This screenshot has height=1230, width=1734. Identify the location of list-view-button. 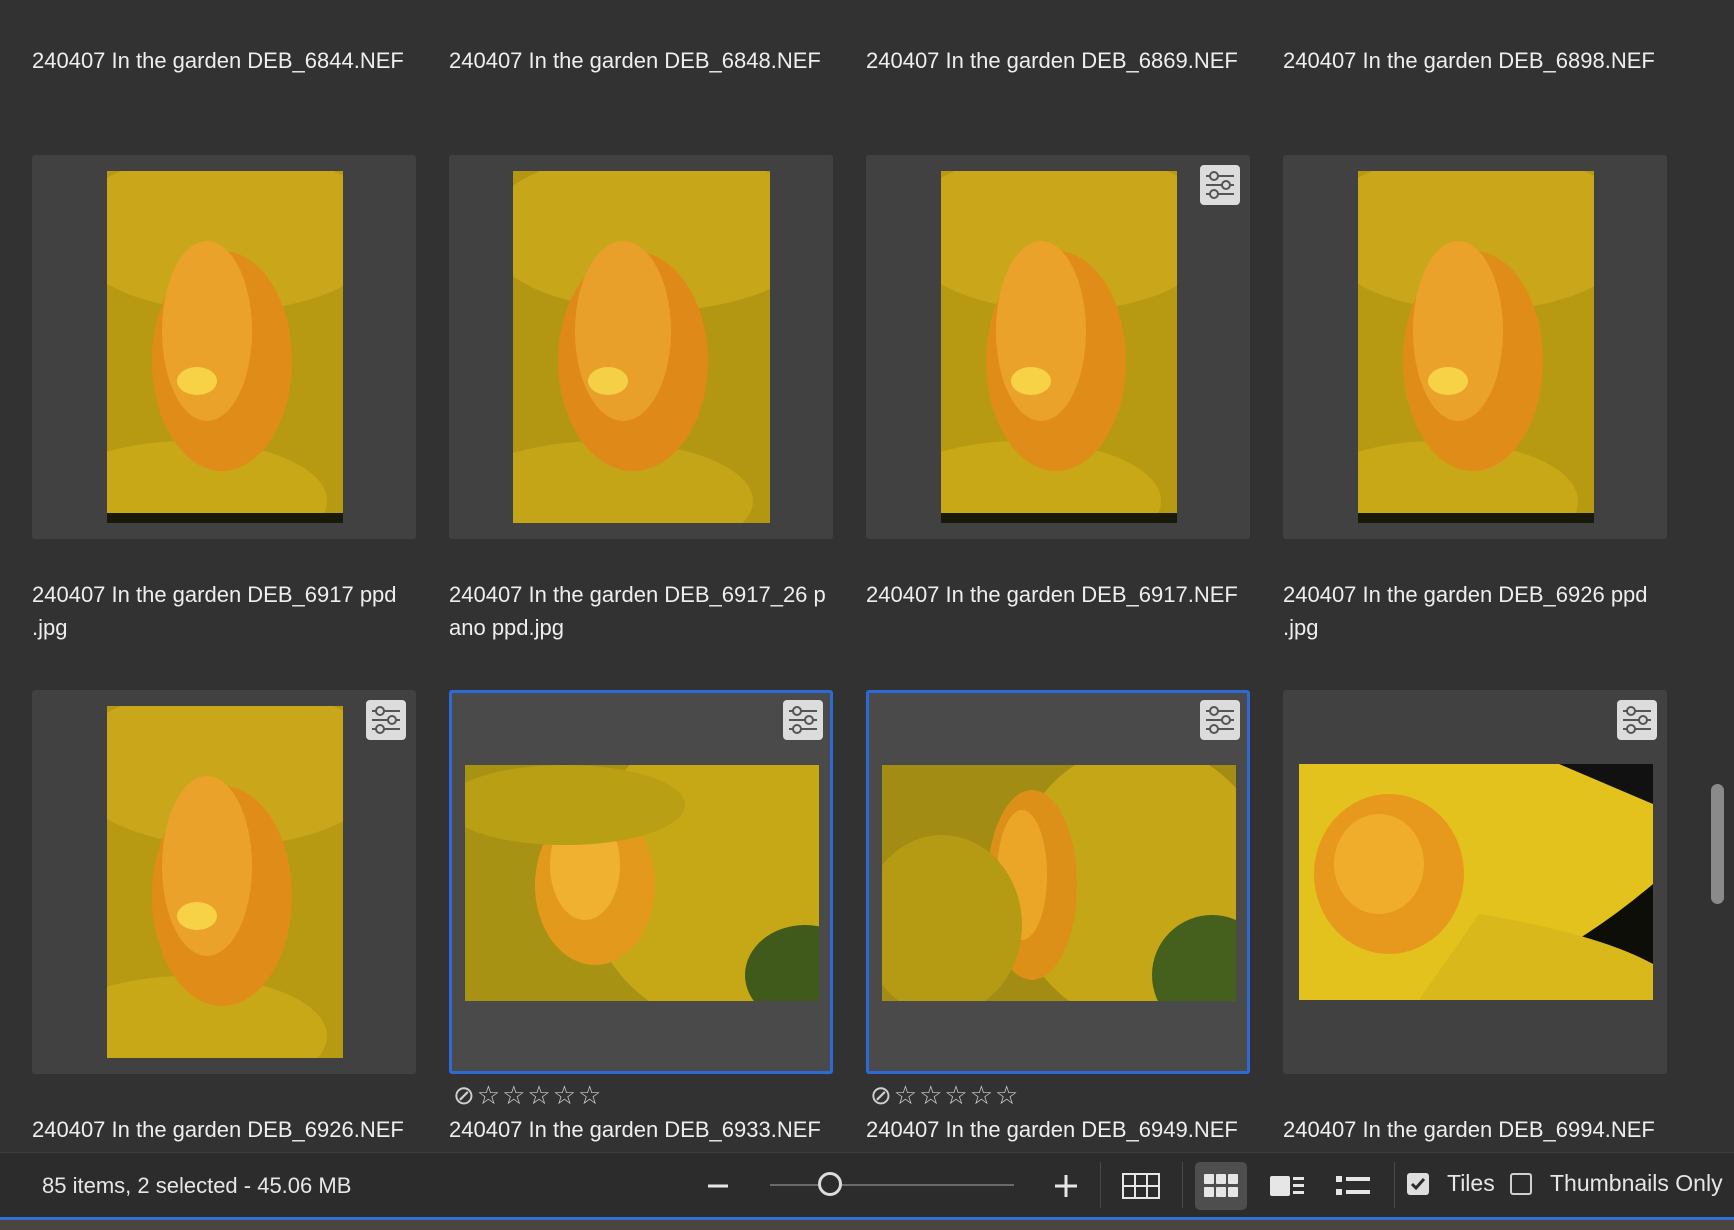
(1353, 1186).